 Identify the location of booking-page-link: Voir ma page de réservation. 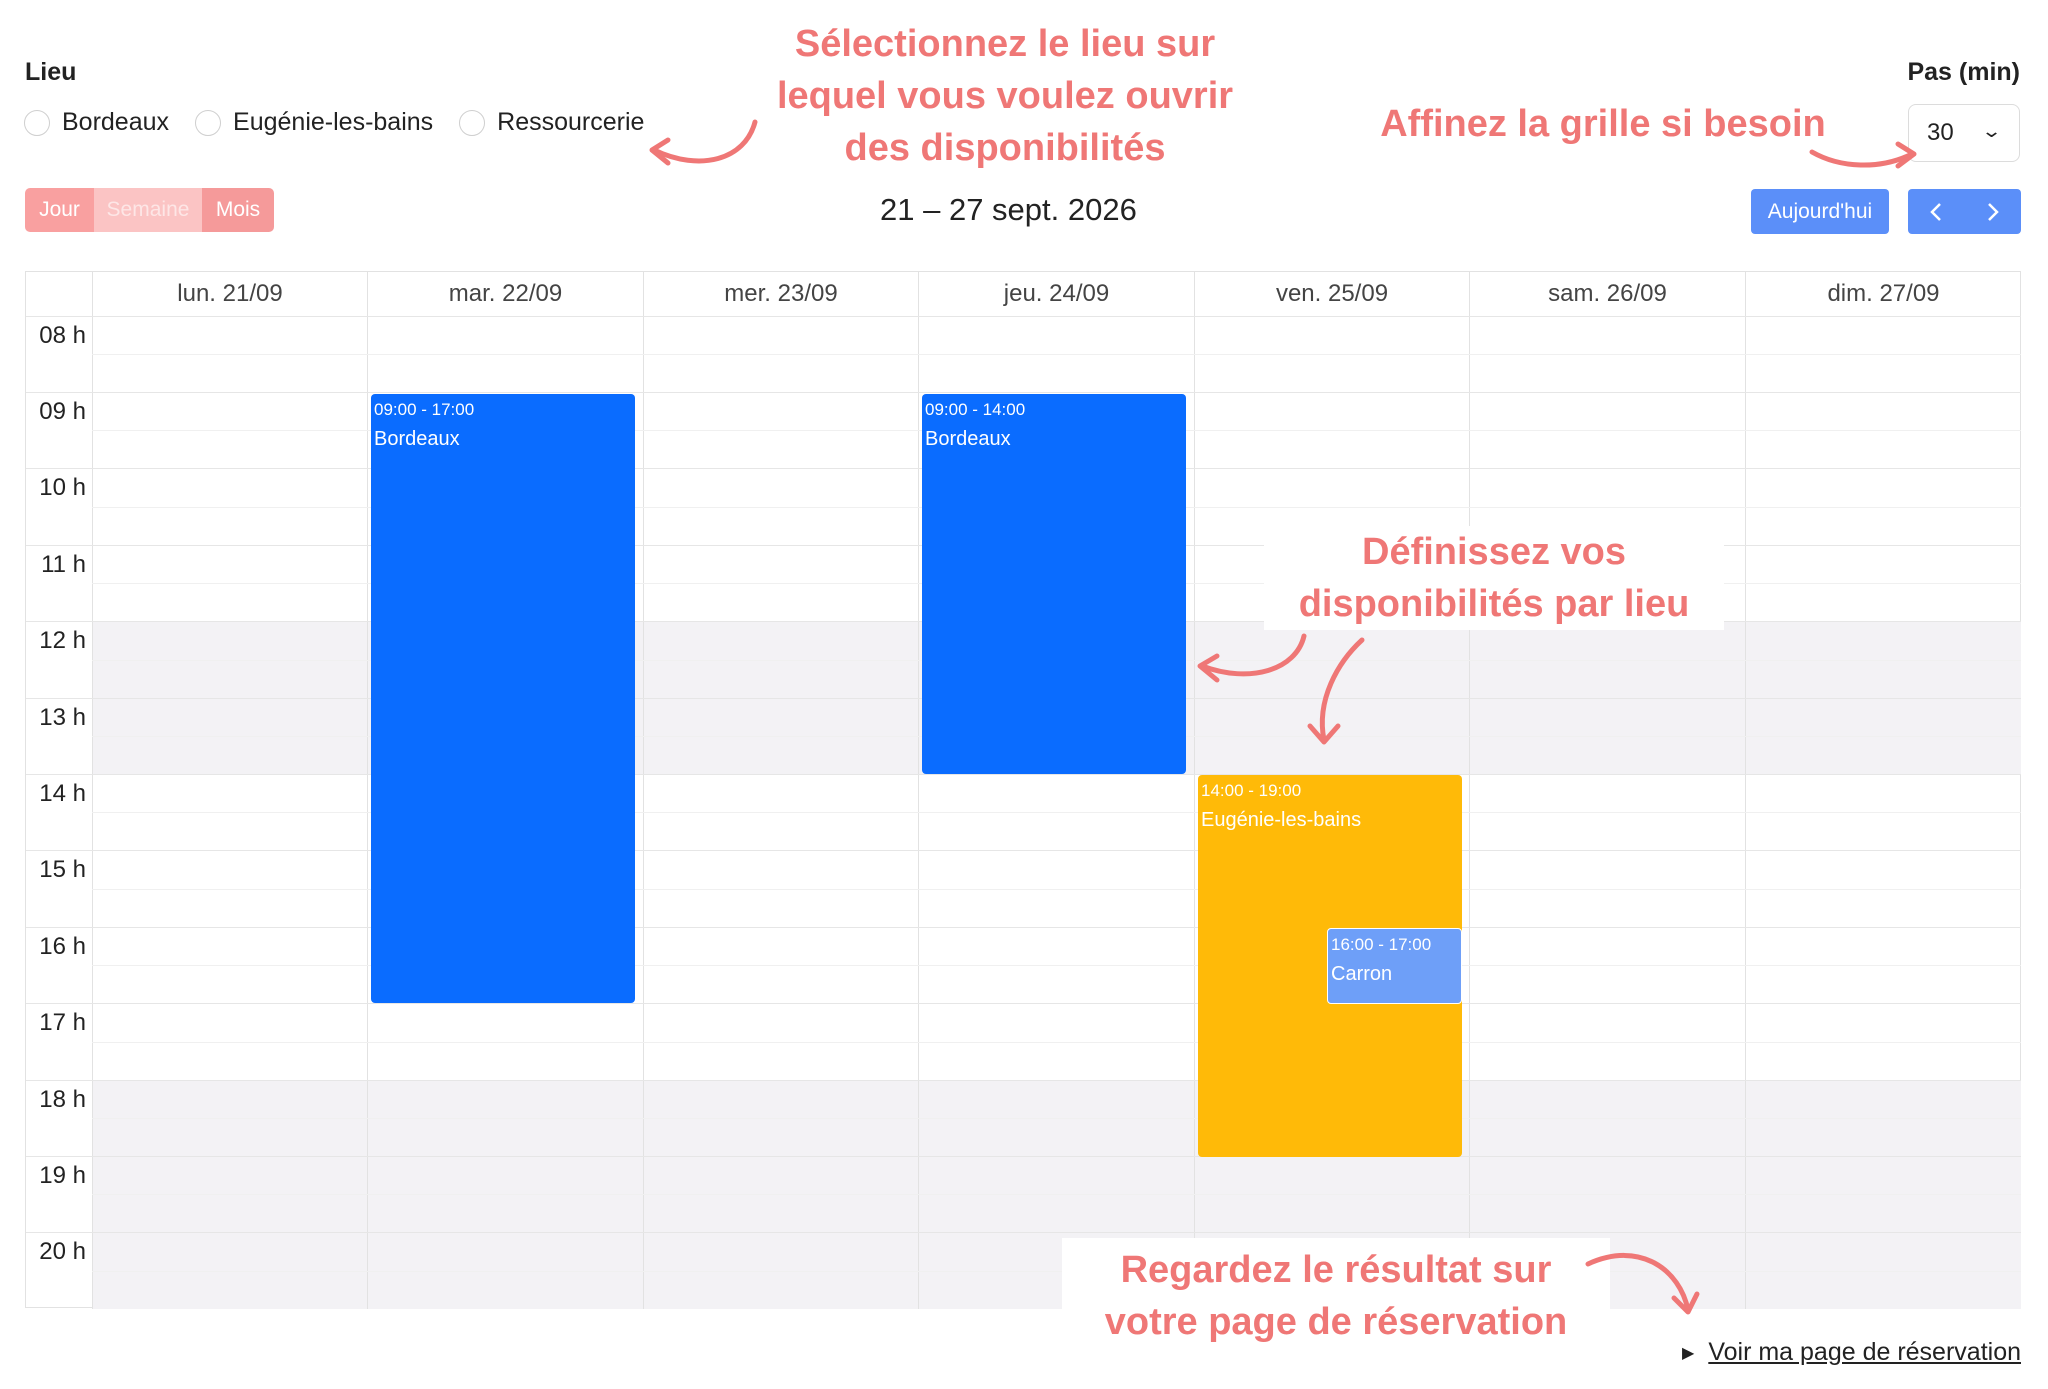
(1864, 1352).